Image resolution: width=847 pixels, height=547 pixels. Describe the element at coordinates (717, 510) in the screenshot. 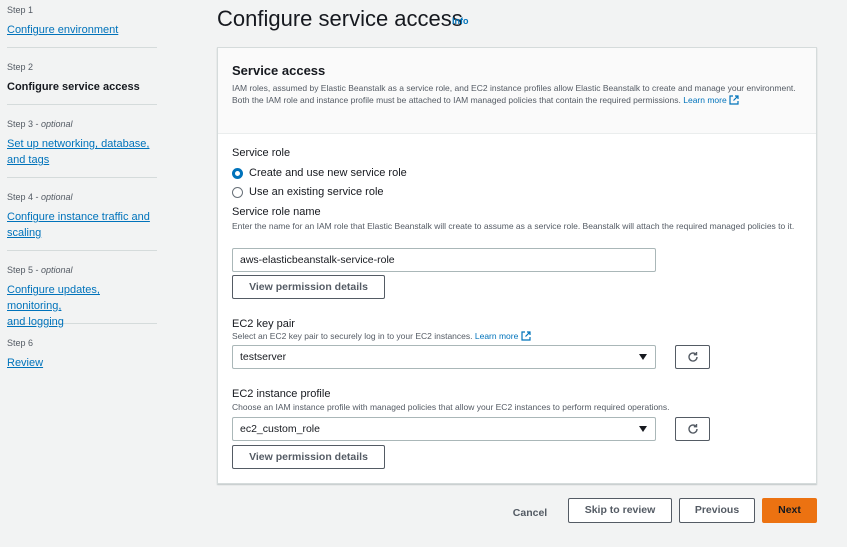

I see `previous-button: Previous` at that location.